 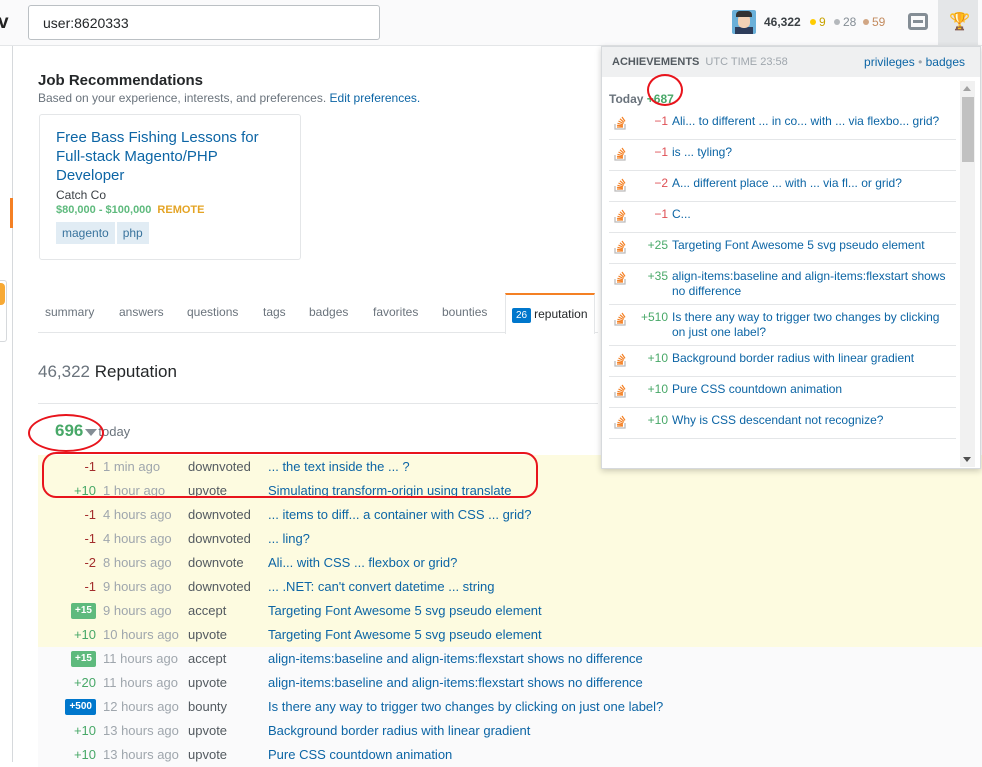 I want to click on scroll-up-icon, so click(x=967, y=88).